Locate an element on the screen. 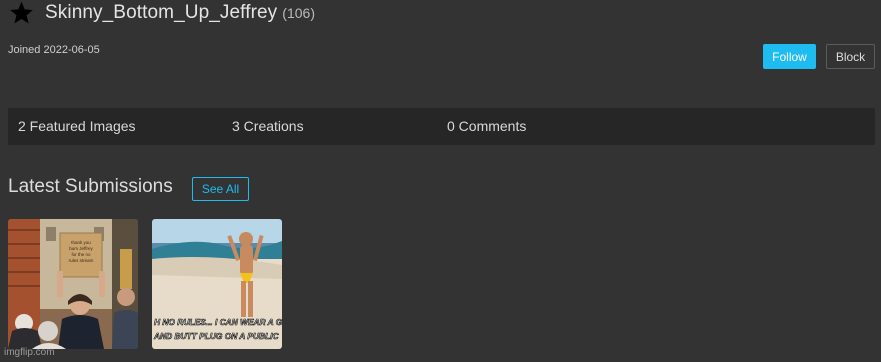 This screenshot has width=881, height=362. sign-text-line: thank you is located at coordinates (81, 242).